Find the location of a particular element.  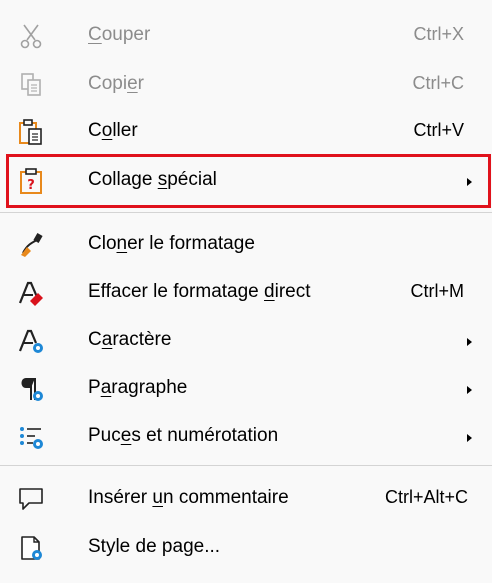

copy-icon is located at coordinates (31, 85).